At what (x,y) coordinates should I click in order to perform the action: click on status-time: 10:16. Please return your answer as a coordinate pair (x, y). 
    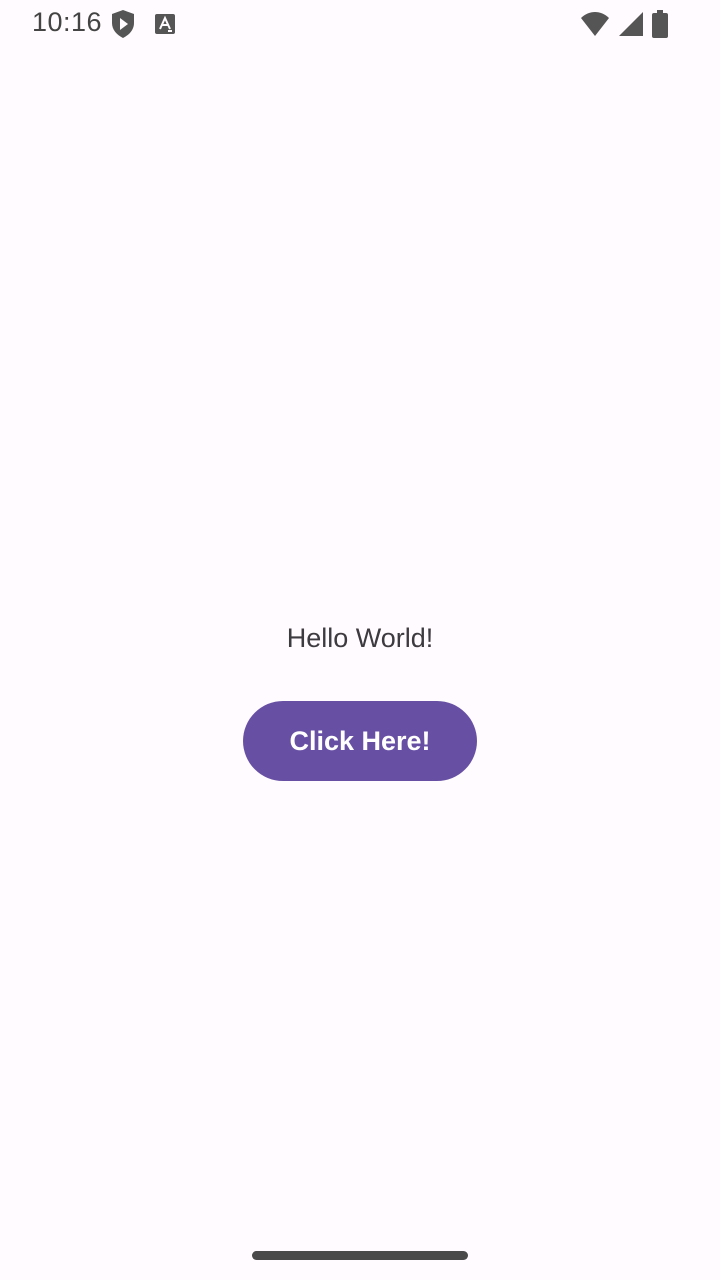
    Looking at the image, I should click on (67, 22).